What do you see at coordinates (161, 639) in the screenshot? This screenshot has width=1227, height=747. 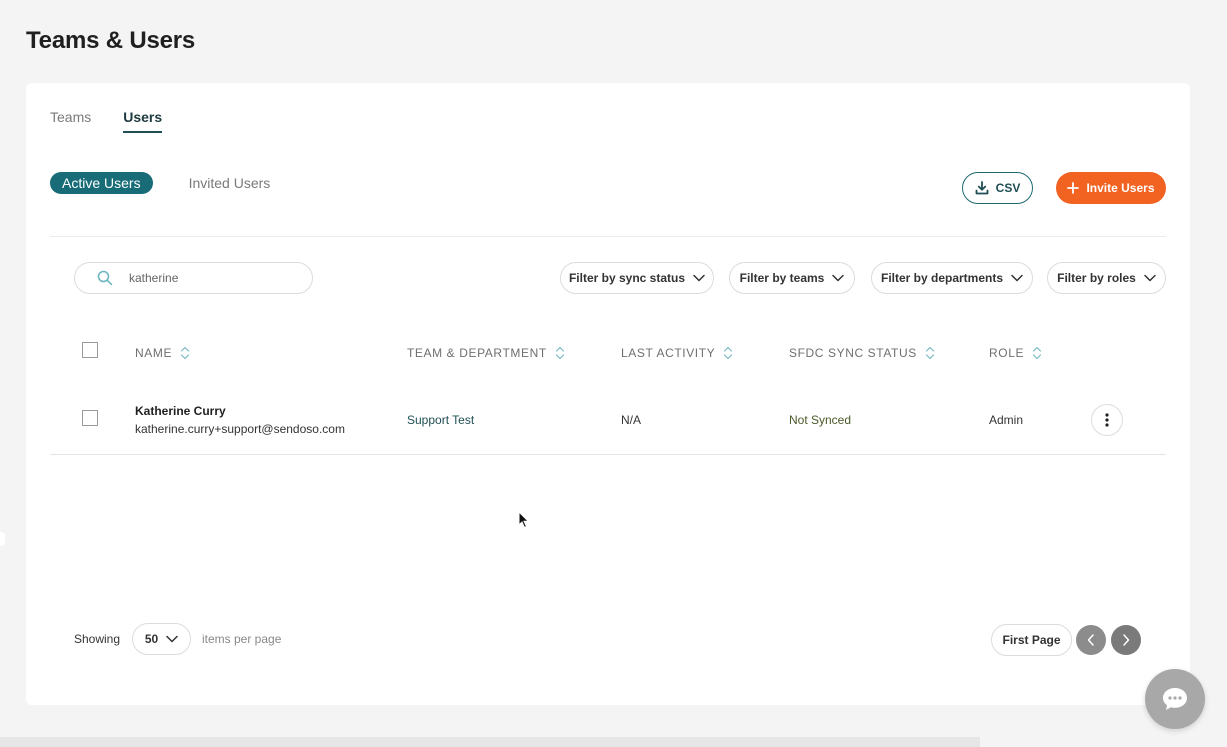 I see `items-per-page-select: 50` at bounding box center [161, 639].